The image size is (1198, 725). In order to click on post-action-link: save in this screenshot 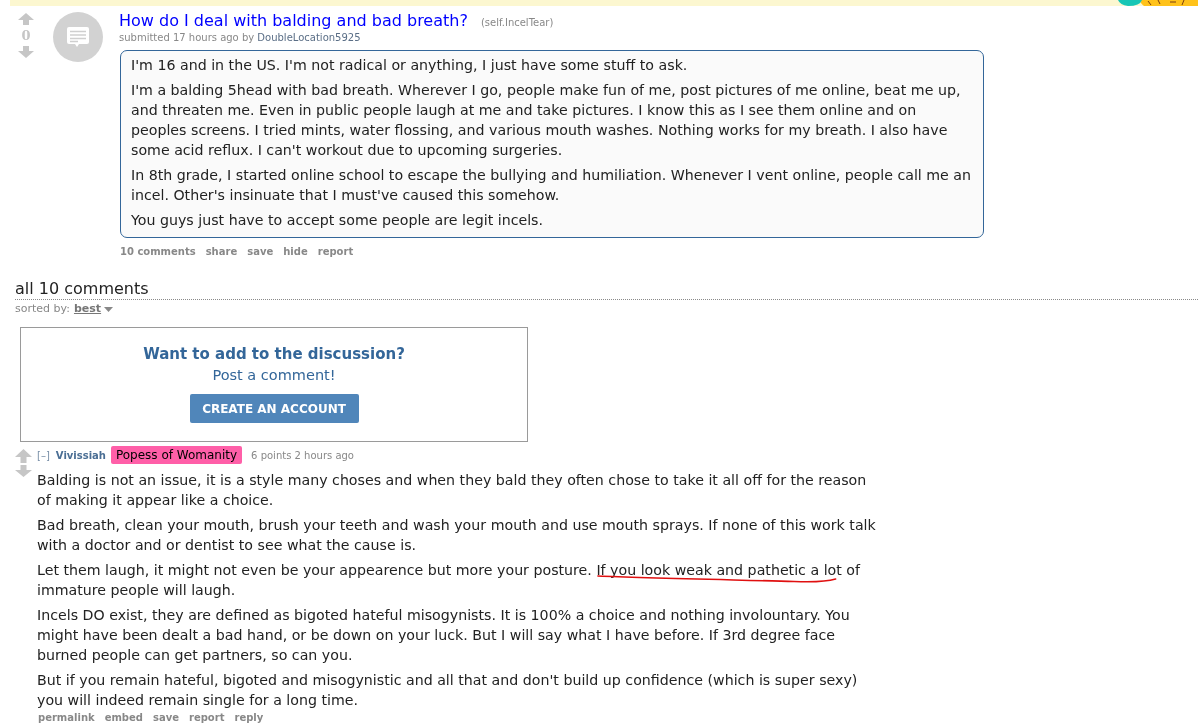, I will do `click(260, 252)`.